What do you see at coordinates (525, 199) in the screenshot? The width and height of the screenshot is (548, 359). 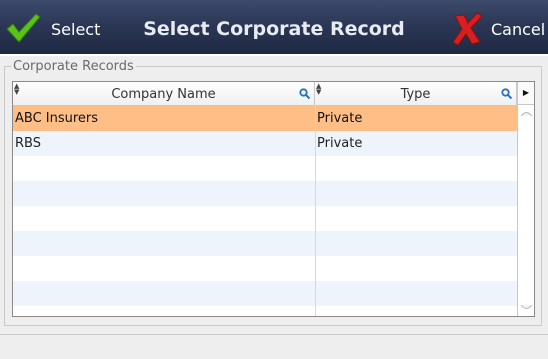 I see `vertical-scrollbar: ▶` at bounding box center [525, 199].